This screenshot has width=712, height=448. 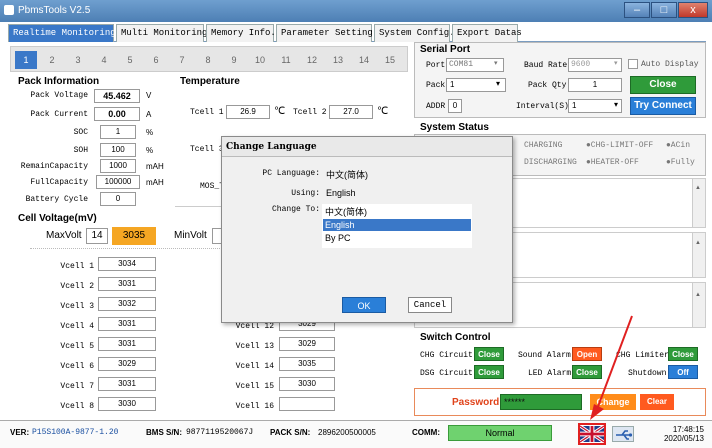 I want to click on language-button, so click(x=592, y=434).